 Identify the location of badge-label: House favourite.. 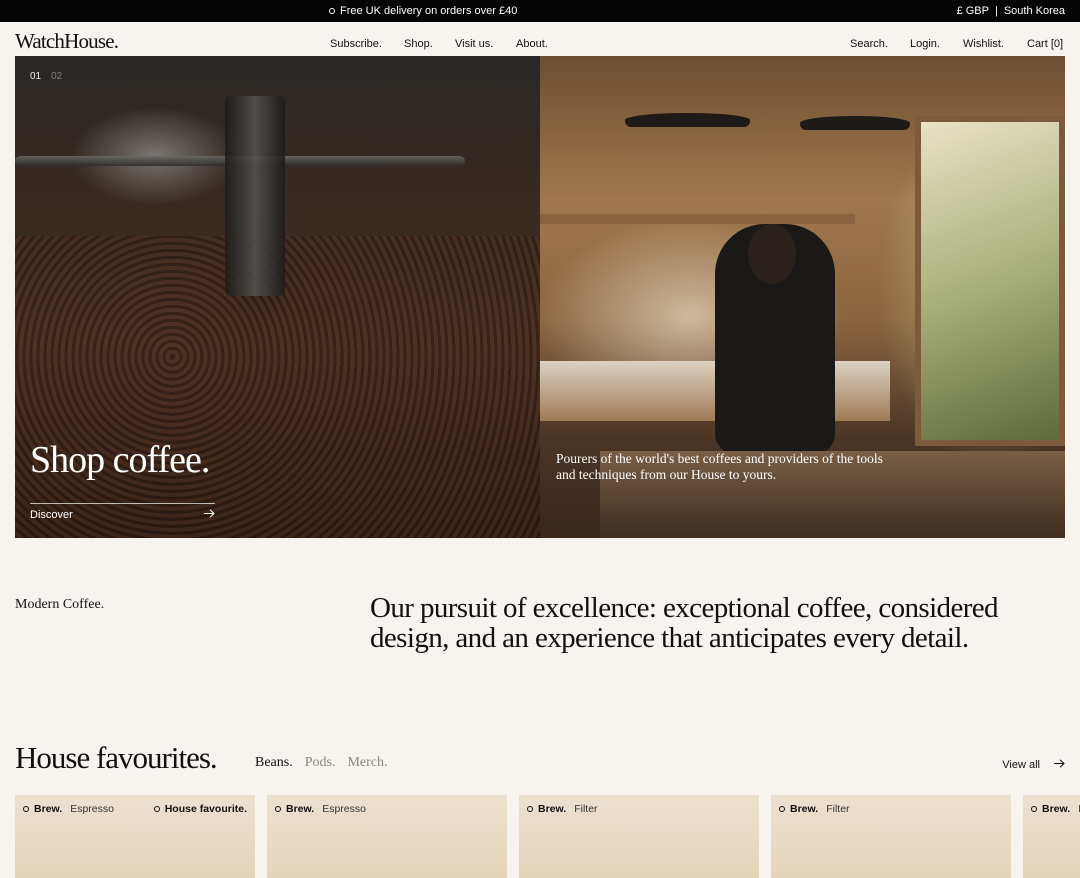
(205, 809).